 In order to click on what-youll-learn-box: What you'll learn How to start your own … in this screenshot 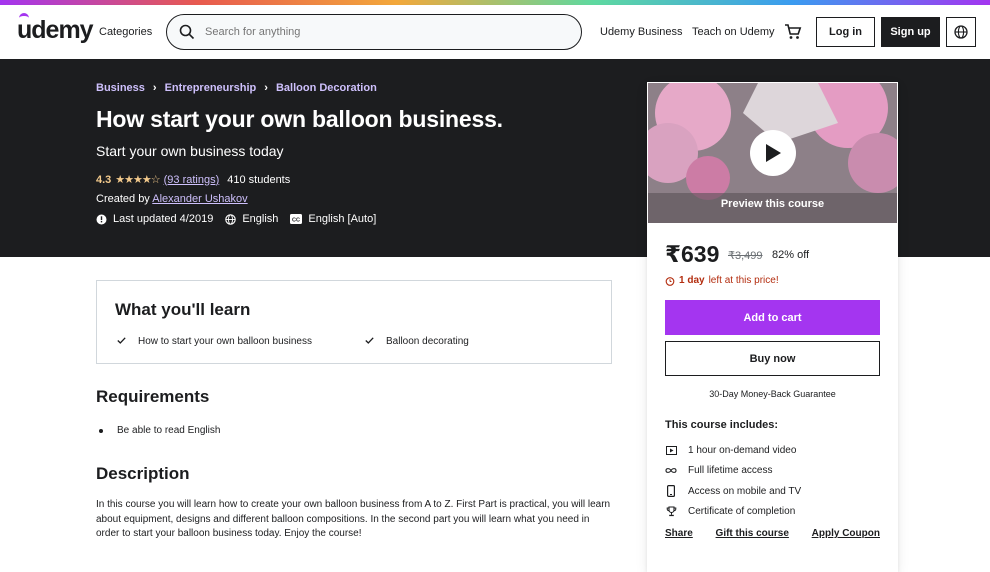, I will do `click(354, 322)`.